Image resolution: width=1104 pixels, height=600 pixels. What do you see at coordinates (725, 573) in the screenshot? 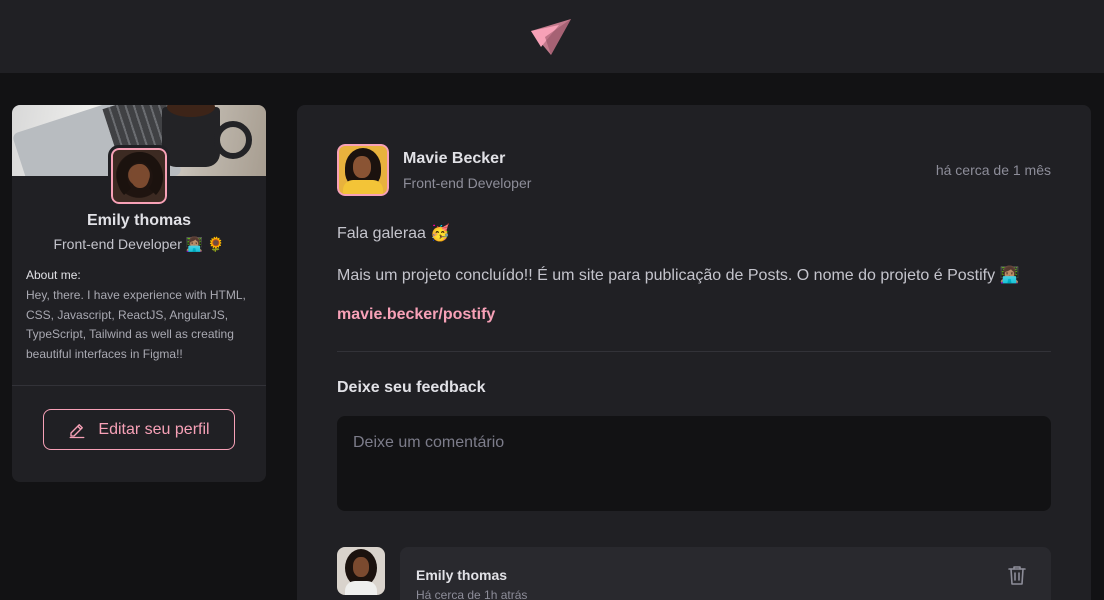
I see `comment-card: Emily thomas Há cerca de 1h atrás` at bounding box center [725, 573].